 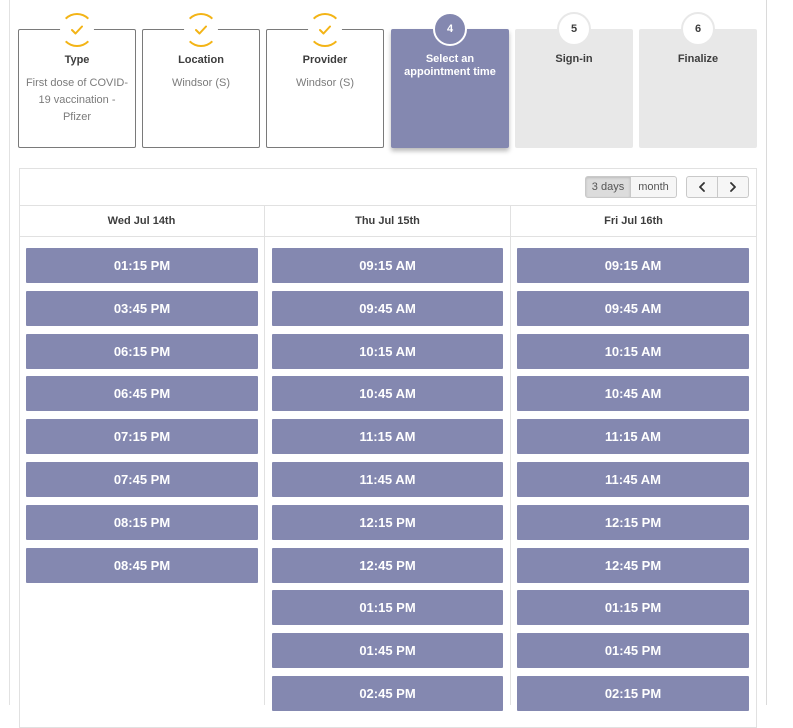 What do you see at coordinates (142, 308) in the screenshot?
I see `time-slot-button: 03:45 PM` at bounding box center [142, 308].